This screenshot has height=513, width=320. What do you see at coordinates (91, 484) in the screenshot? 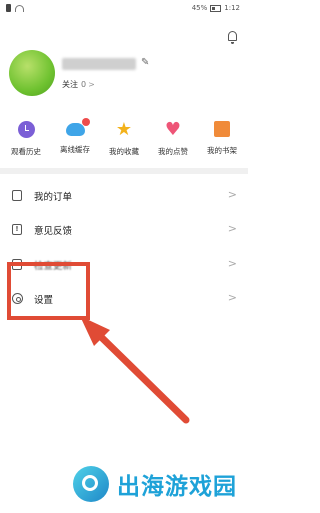
I see `watermark-logo-icon` at bounding box center [91, 484].